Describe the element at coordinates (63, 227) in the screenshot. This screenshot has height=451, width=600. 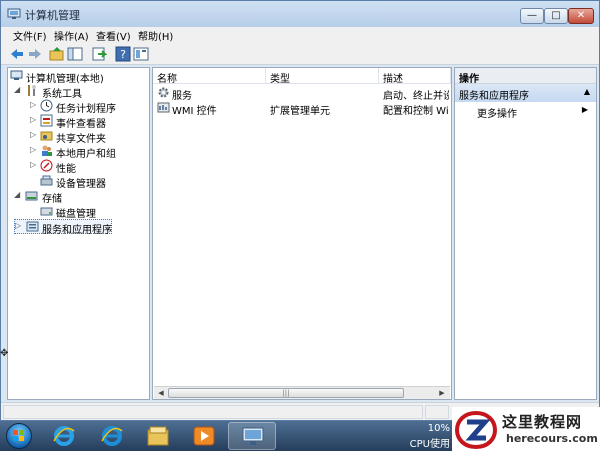
I see `tree-item-services-apps: ▷ 服务和应用程序` at that location.